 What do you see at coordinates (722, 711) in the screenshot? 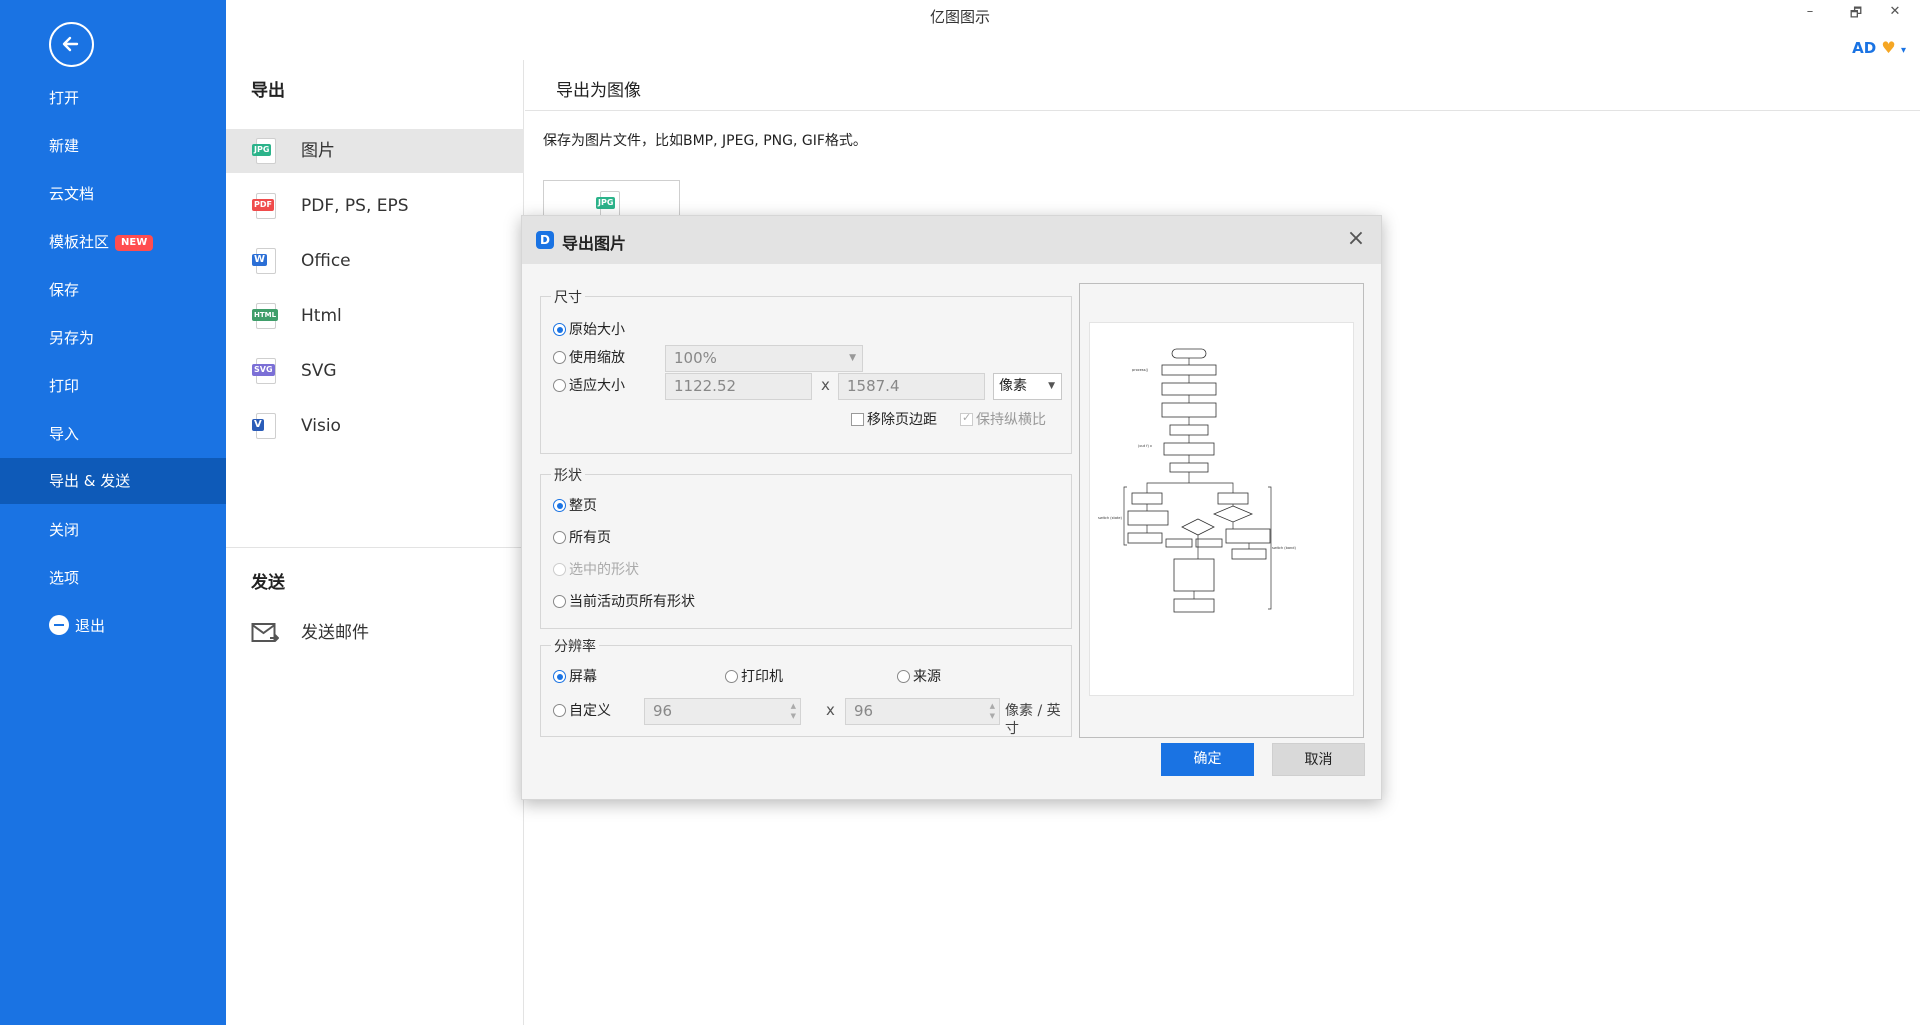
I see `dpi-x-input: 96 ▲ ▼` at bounding box center [722, 711].